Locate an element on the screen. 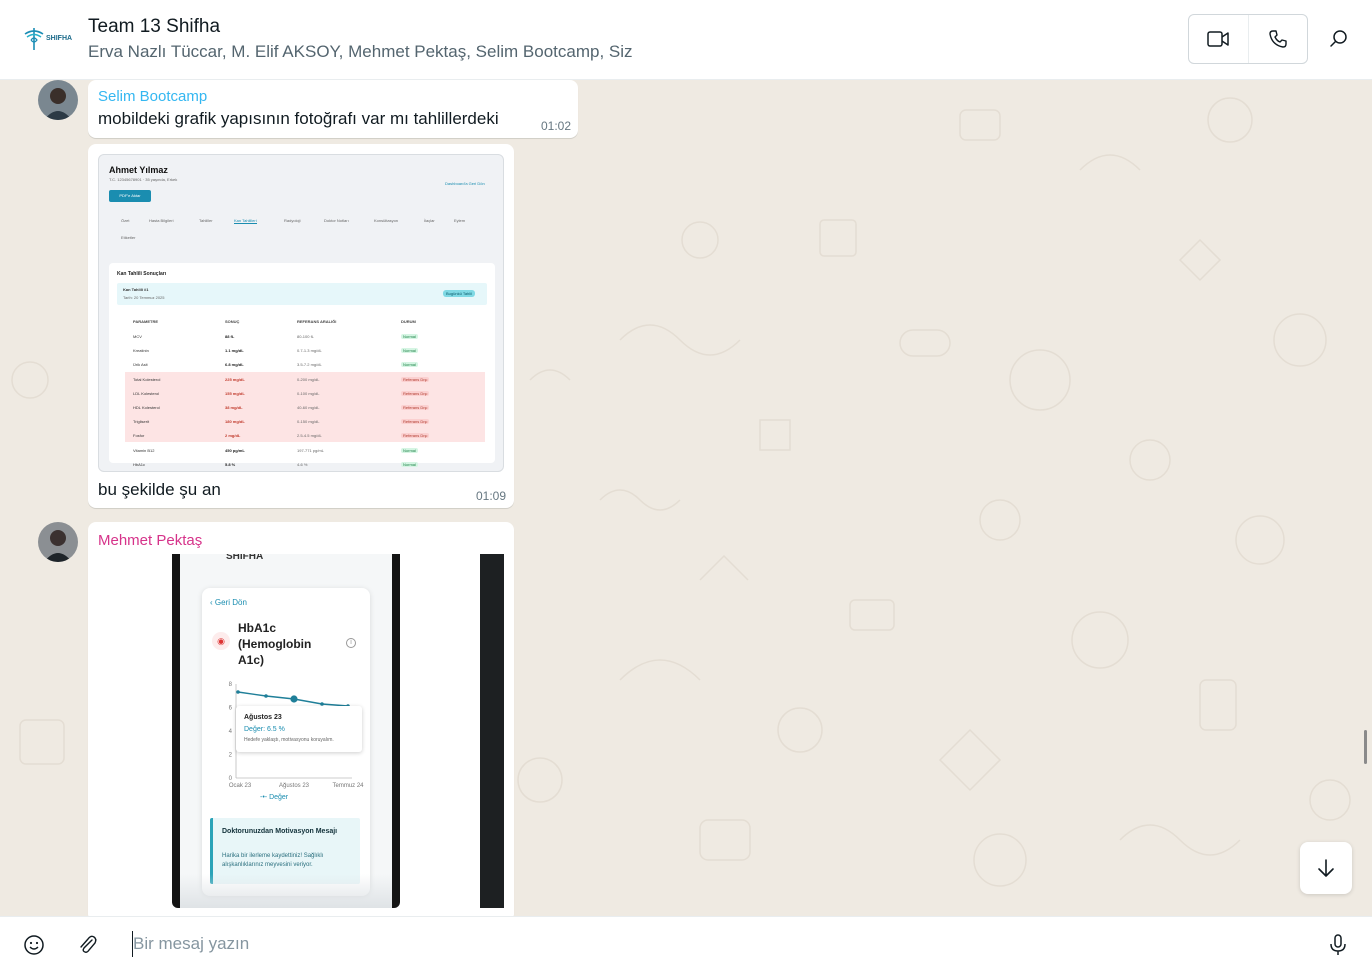  cell-range: 0-150 mg/dL is located at coordinates (308, 422).